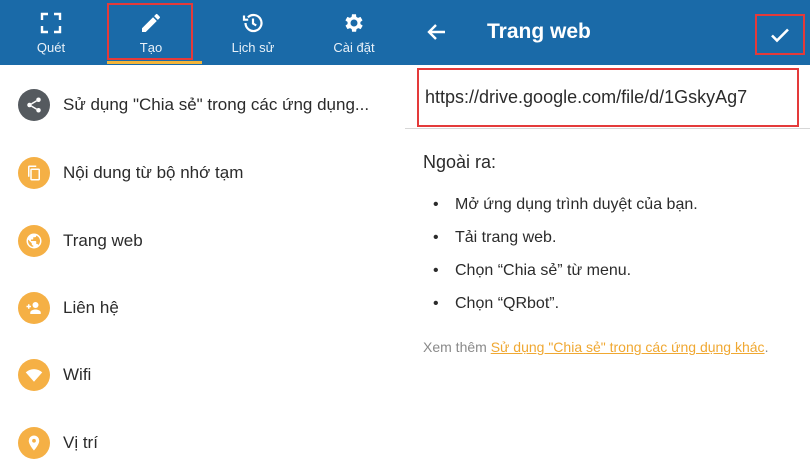  Describe the element at coordinates (202, 442) in the screenshot. I see `list-item-location: Vị trí` at that location.